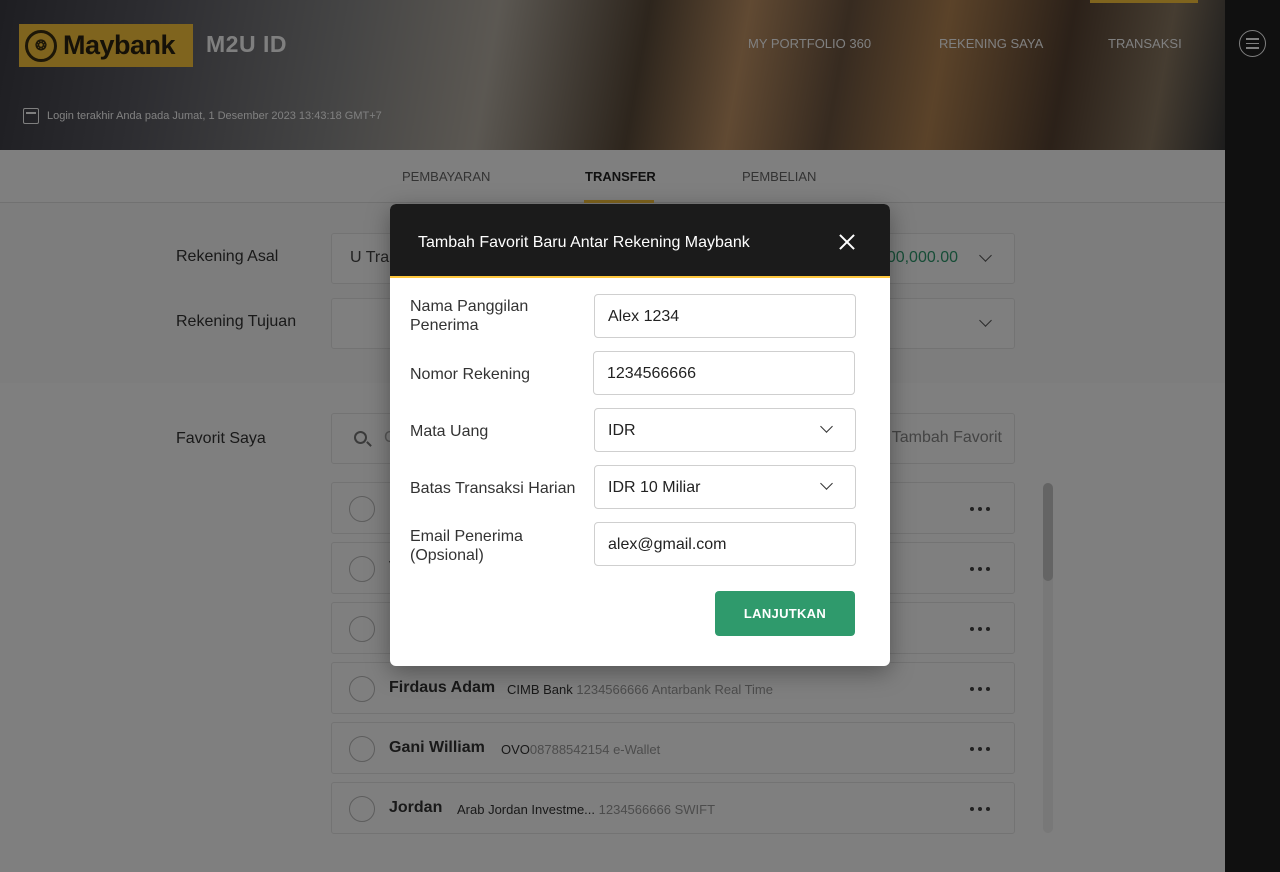 The height and width of the screenshot is (872, 1280). What do you see at coordinates (725, 430) in the screenshot?
I see `currency-select: IDR` at bounding box center [725, 430].